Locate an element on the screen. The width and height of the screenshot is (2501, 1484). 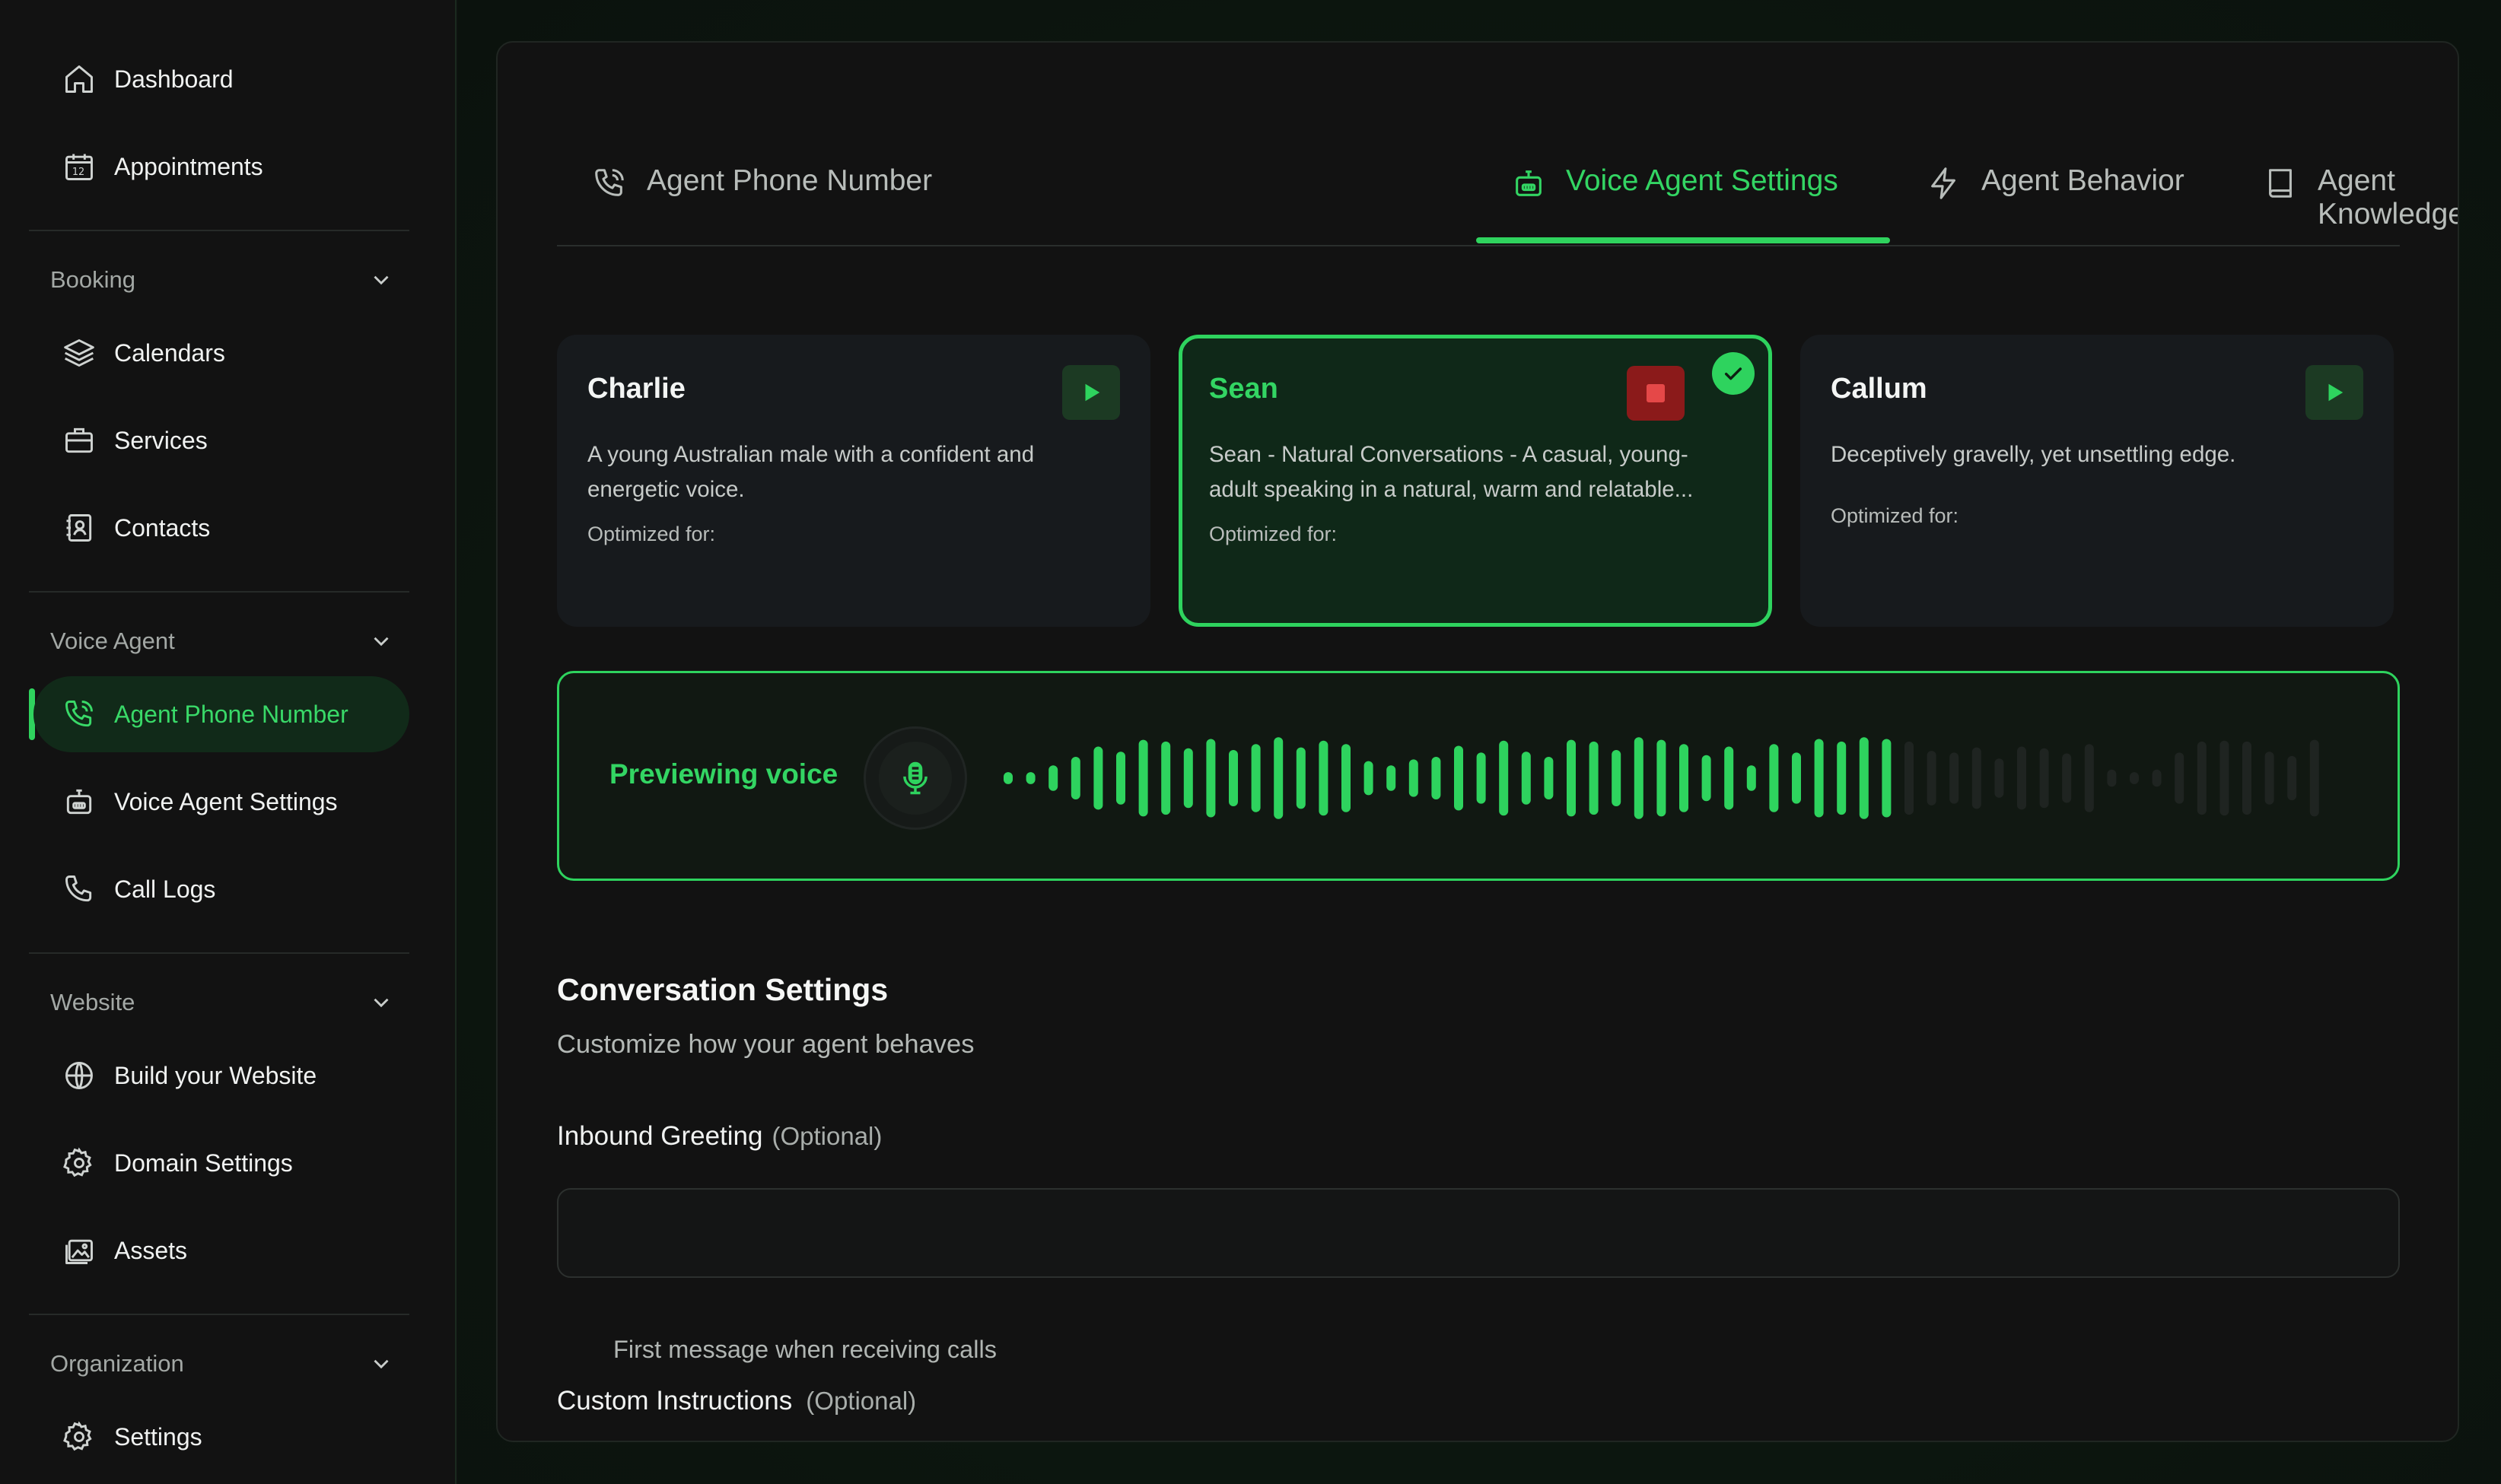
sidebar-item-label: Services is located at coordinates (161, 440).